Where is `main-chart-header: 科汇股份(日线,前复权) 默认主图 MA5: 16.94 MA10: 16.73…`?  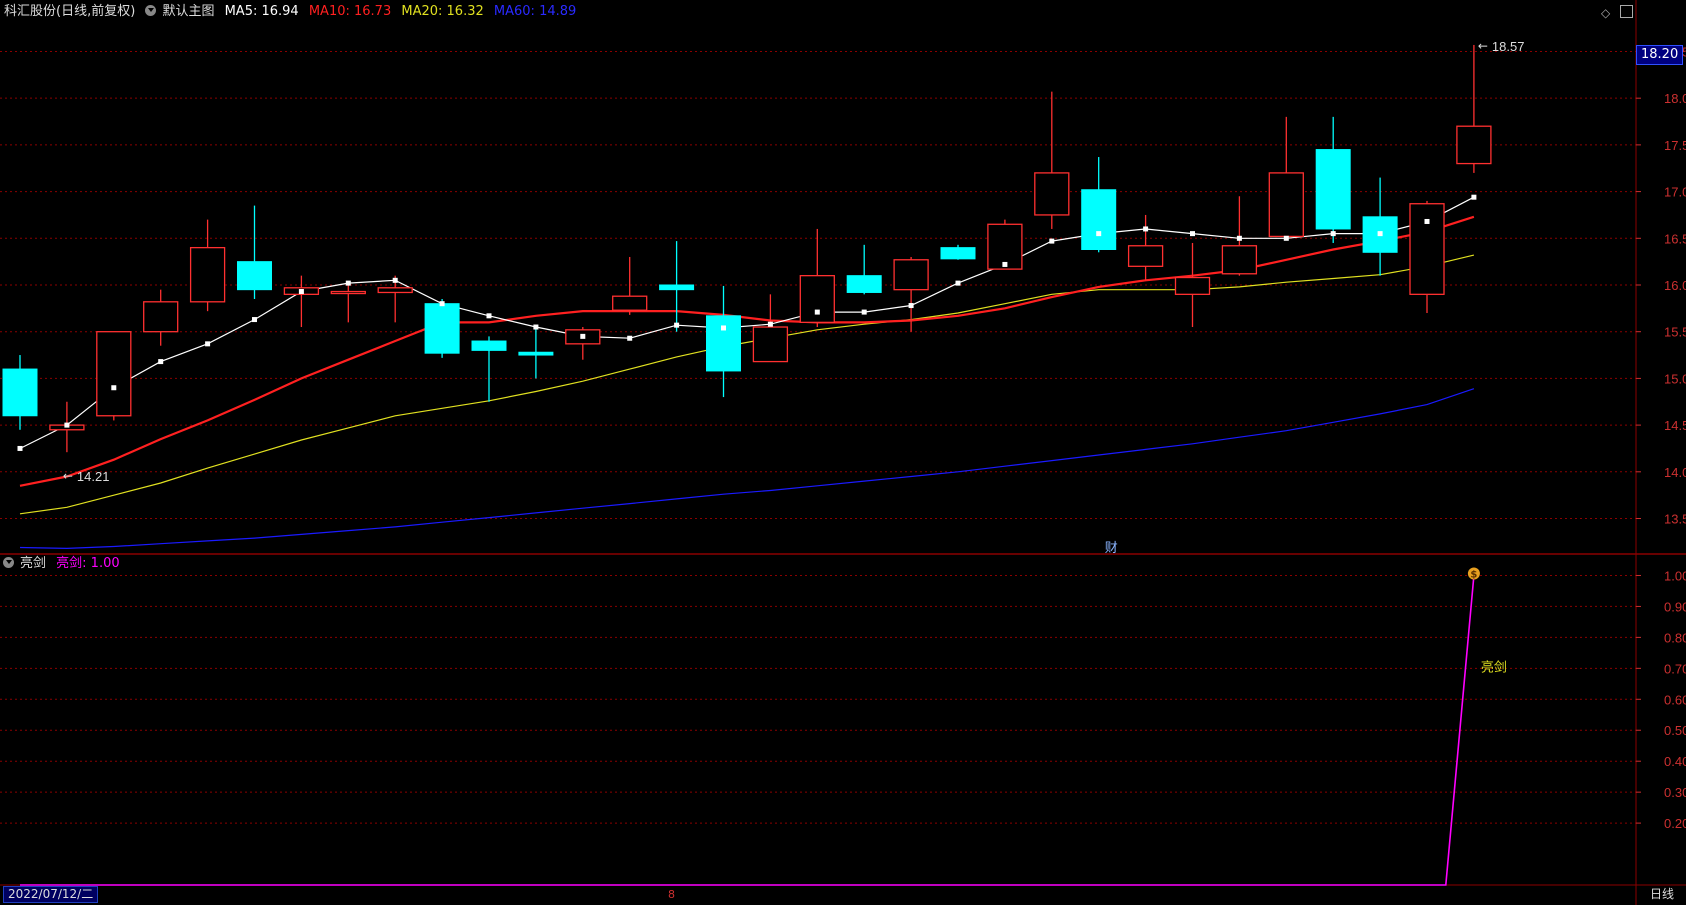
main-chart-header: 科汇股份(日线,前复权) 默认主图 MA5: 16.94 MA10: 16.73… is located at coordinates (293, 12).